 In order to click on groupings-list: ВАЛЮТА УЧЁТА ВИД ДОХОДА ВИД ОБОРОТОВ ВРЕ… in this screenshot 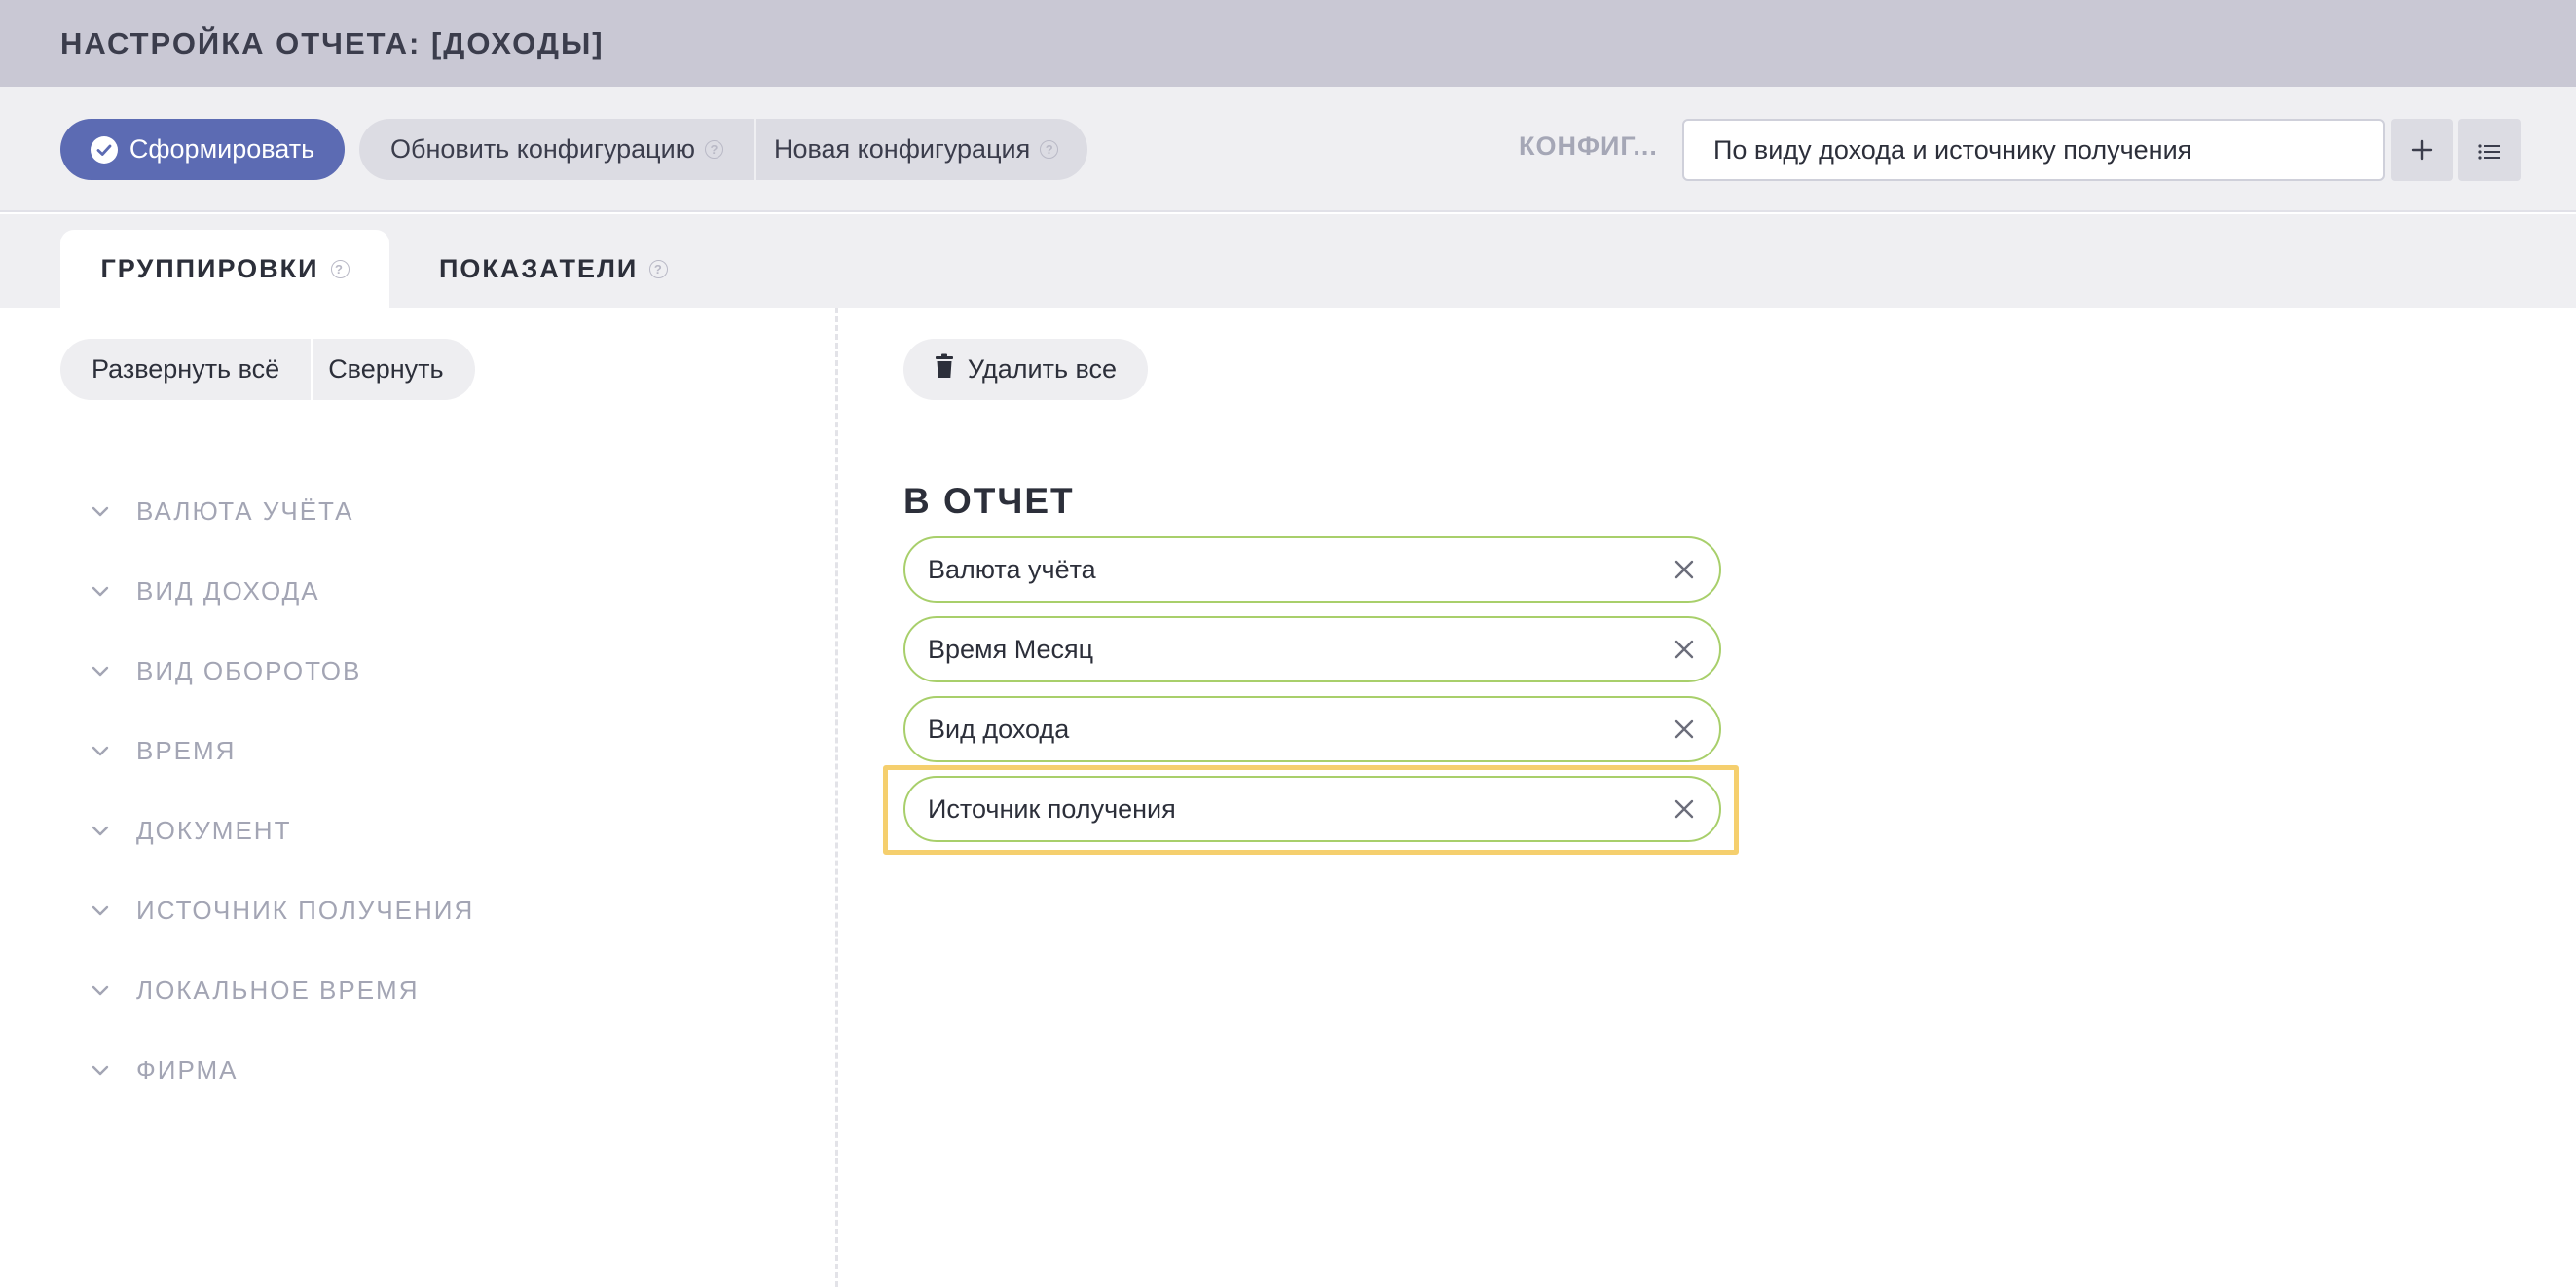, I will do `click(282, 790)`.